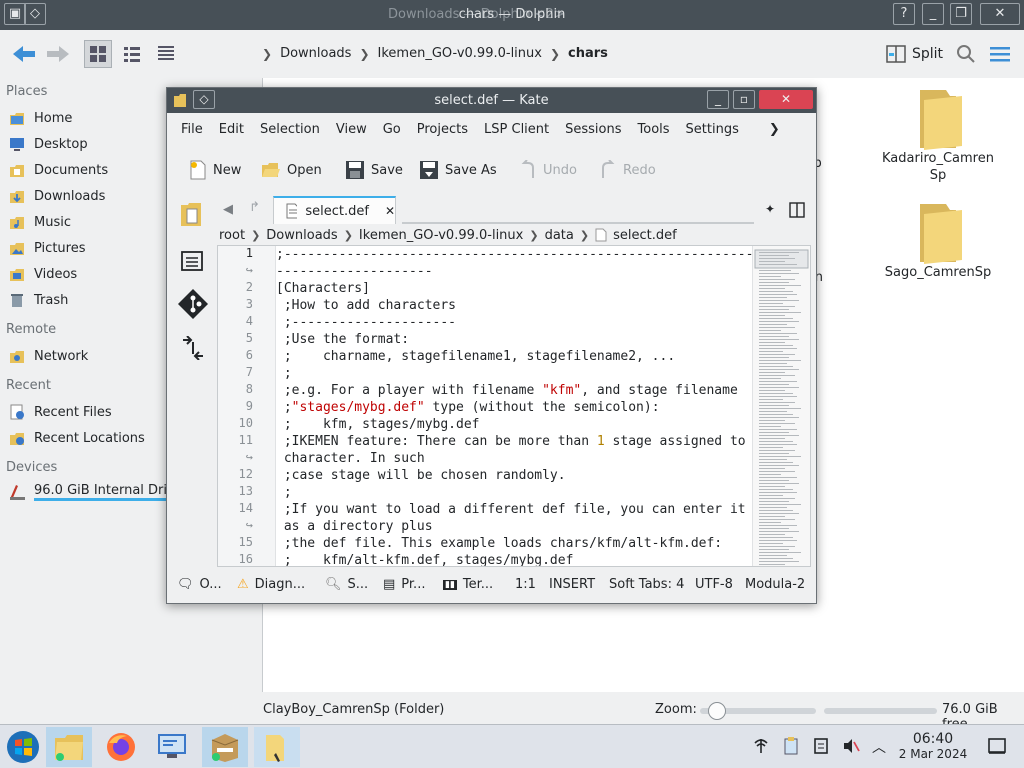 The height and width of the screenshot is (768, 1024). Describe the element at coordinates (717, 711) in the screenshot. I see `zoom-slider-handle` at that location.